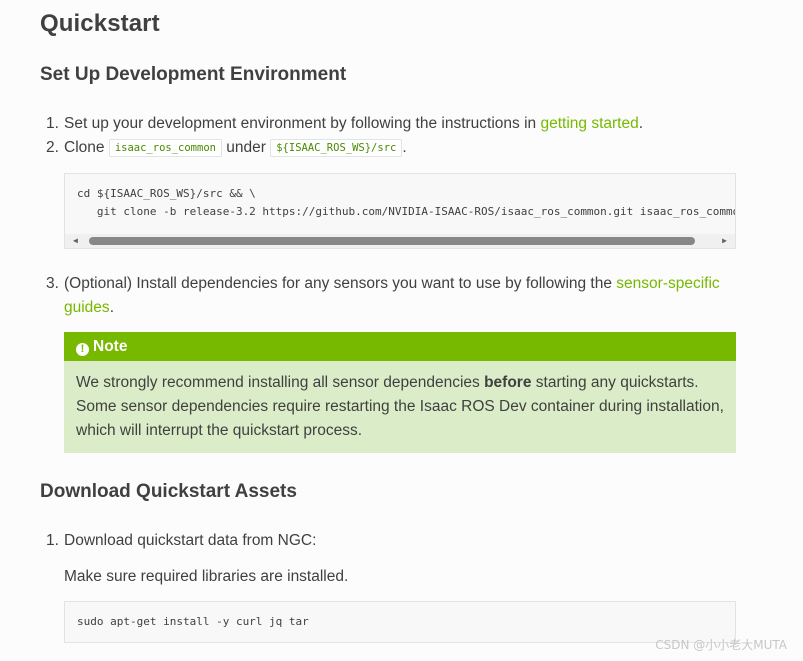 Image resolution: width=803 pixels, height=661 pixels. Describe the element at coordinates (721, 645) in the screenshot. I see `watermark: CSDN @小小老大MUTA` at that location.